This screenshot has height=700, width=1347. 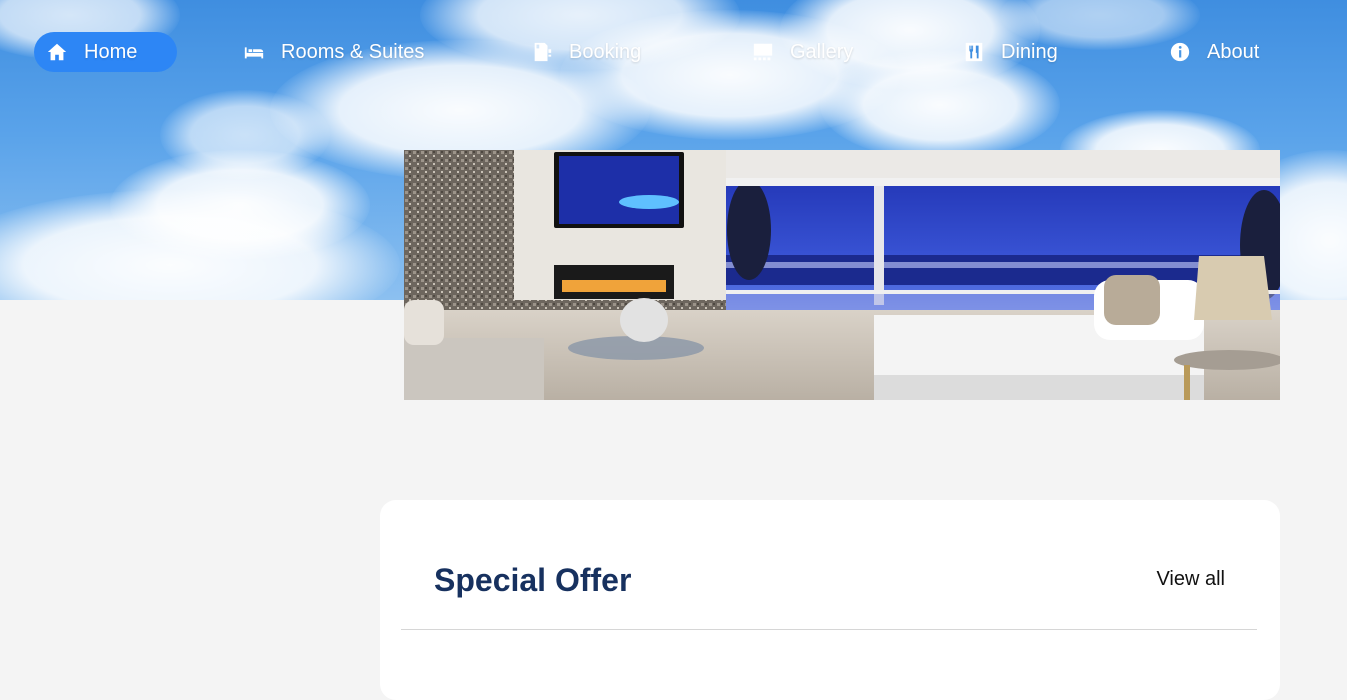 What do you see at coordinates (542, 52) in the screenshot?
I see `booking-icon` at bounding box center [542, 52].